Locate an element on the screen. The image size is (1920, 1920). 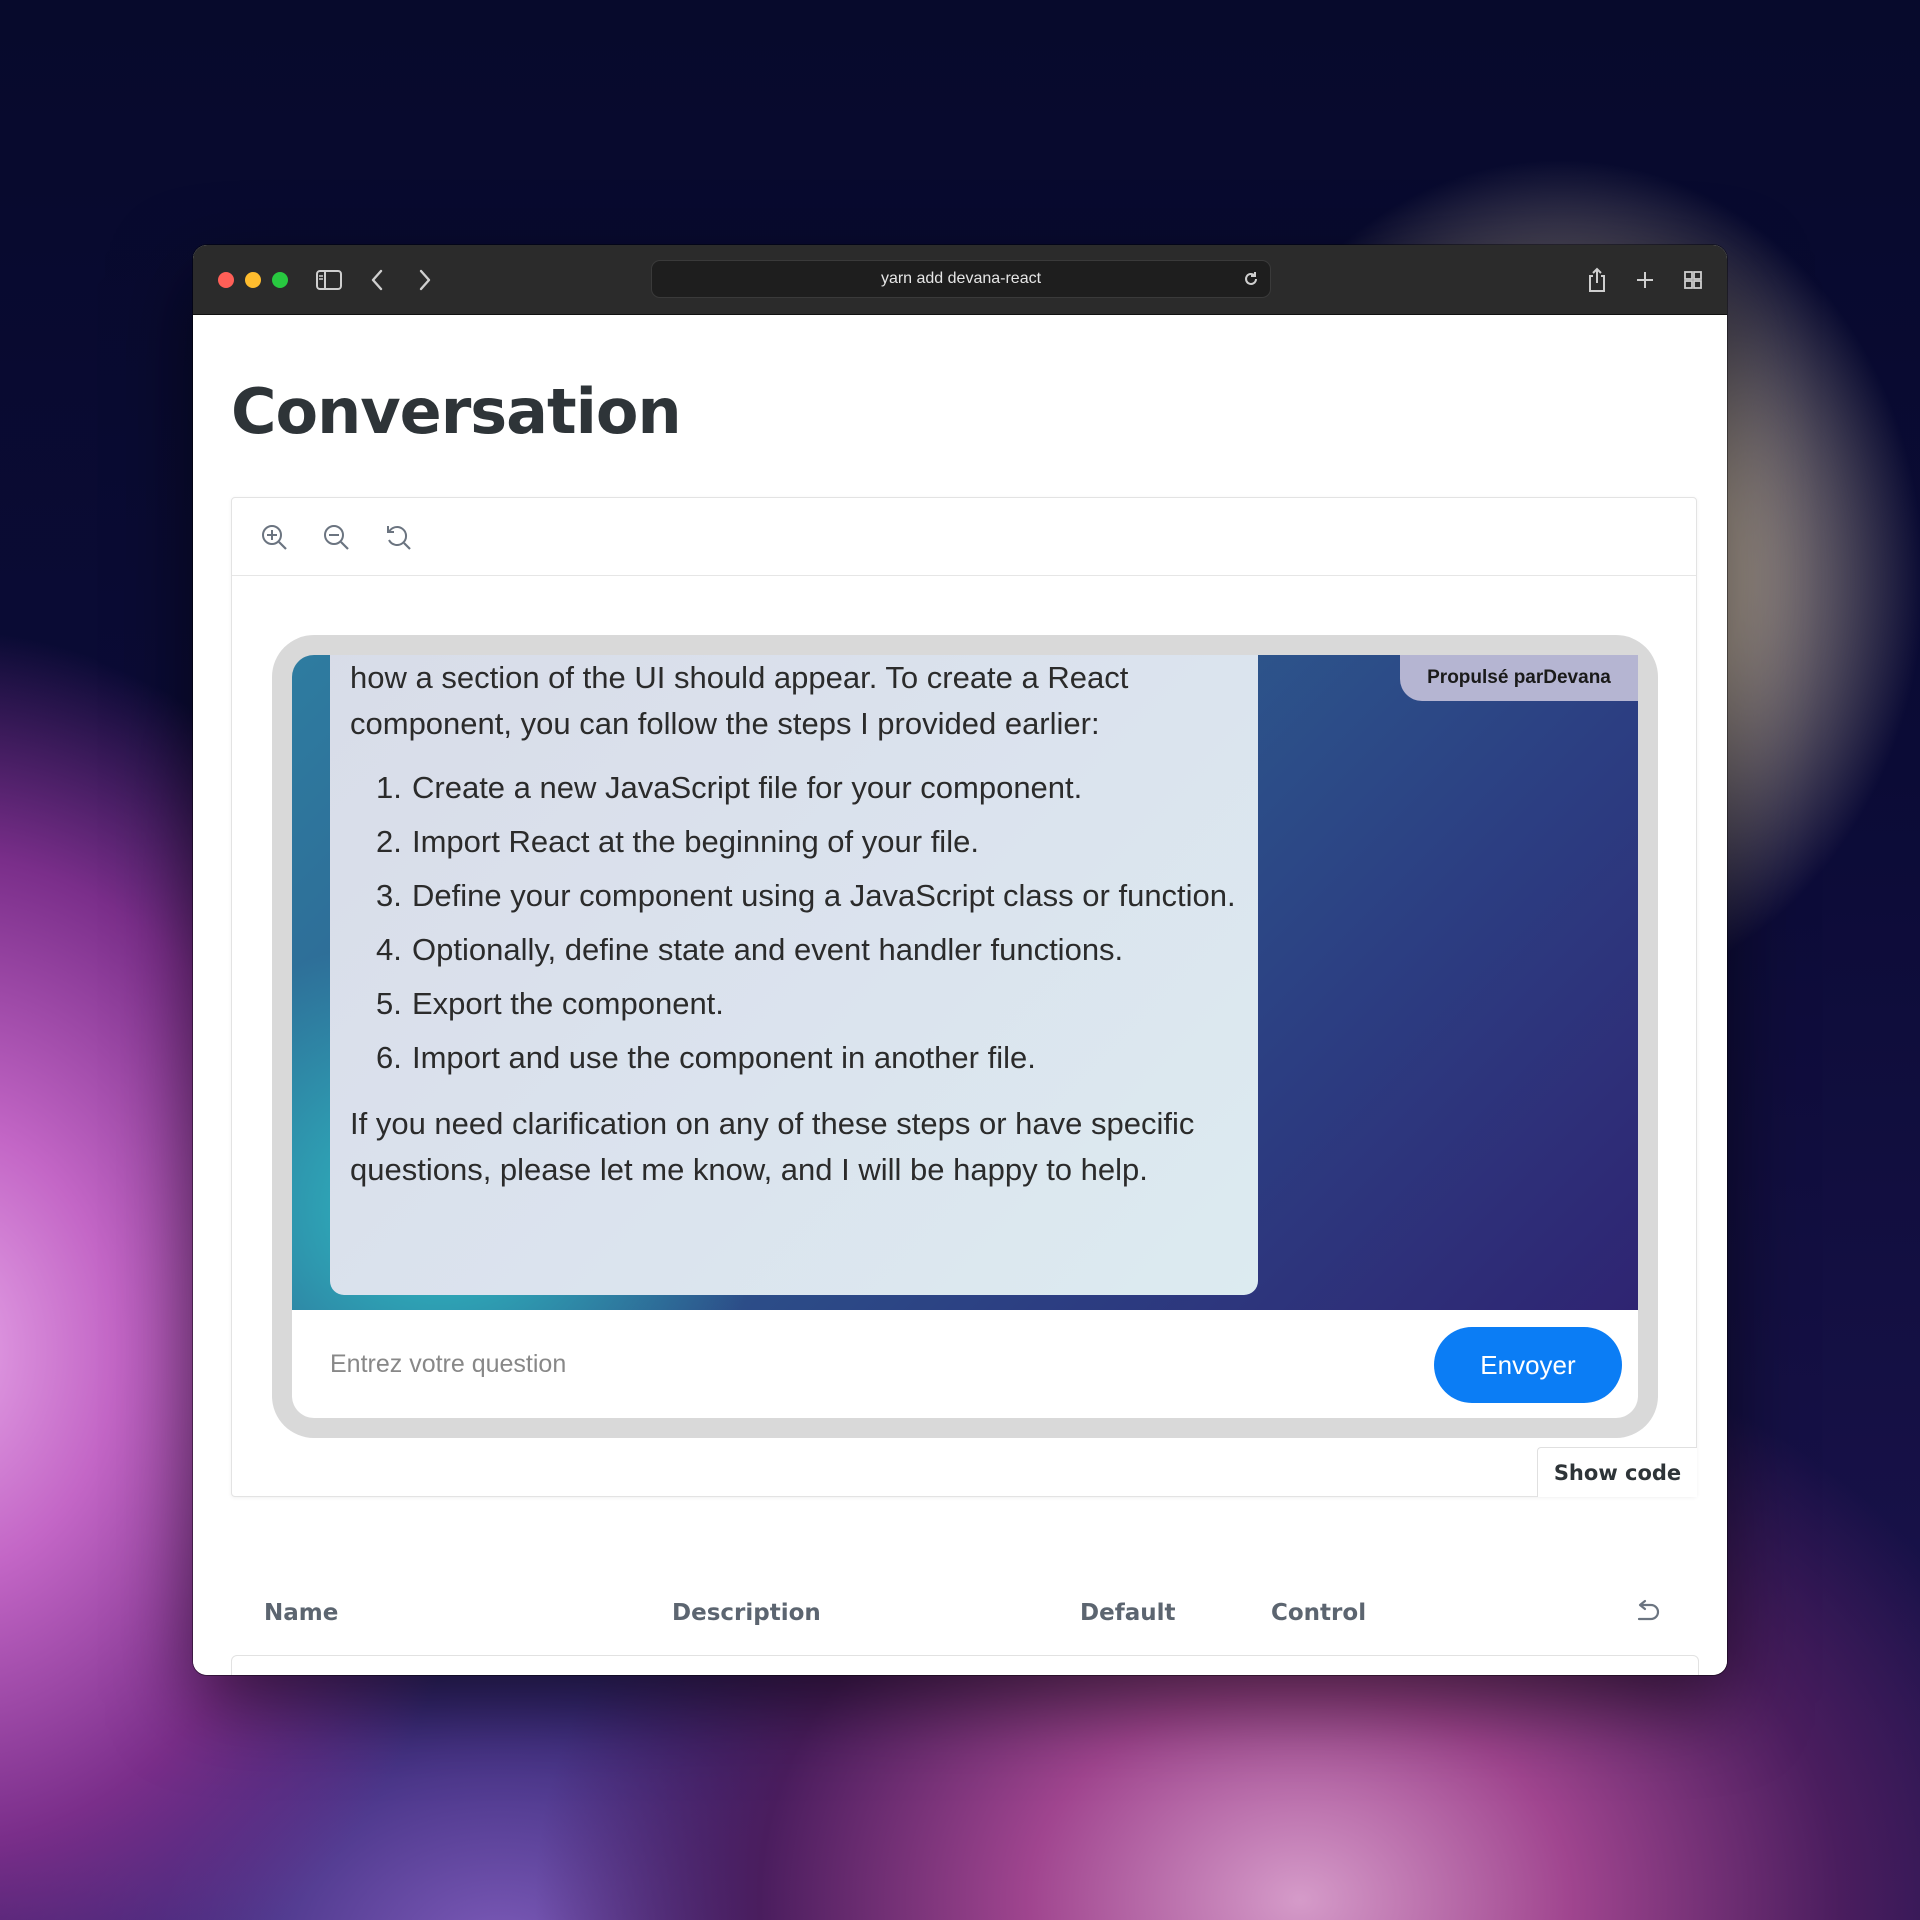
reload-icon is located at coordinates (1251, 281).